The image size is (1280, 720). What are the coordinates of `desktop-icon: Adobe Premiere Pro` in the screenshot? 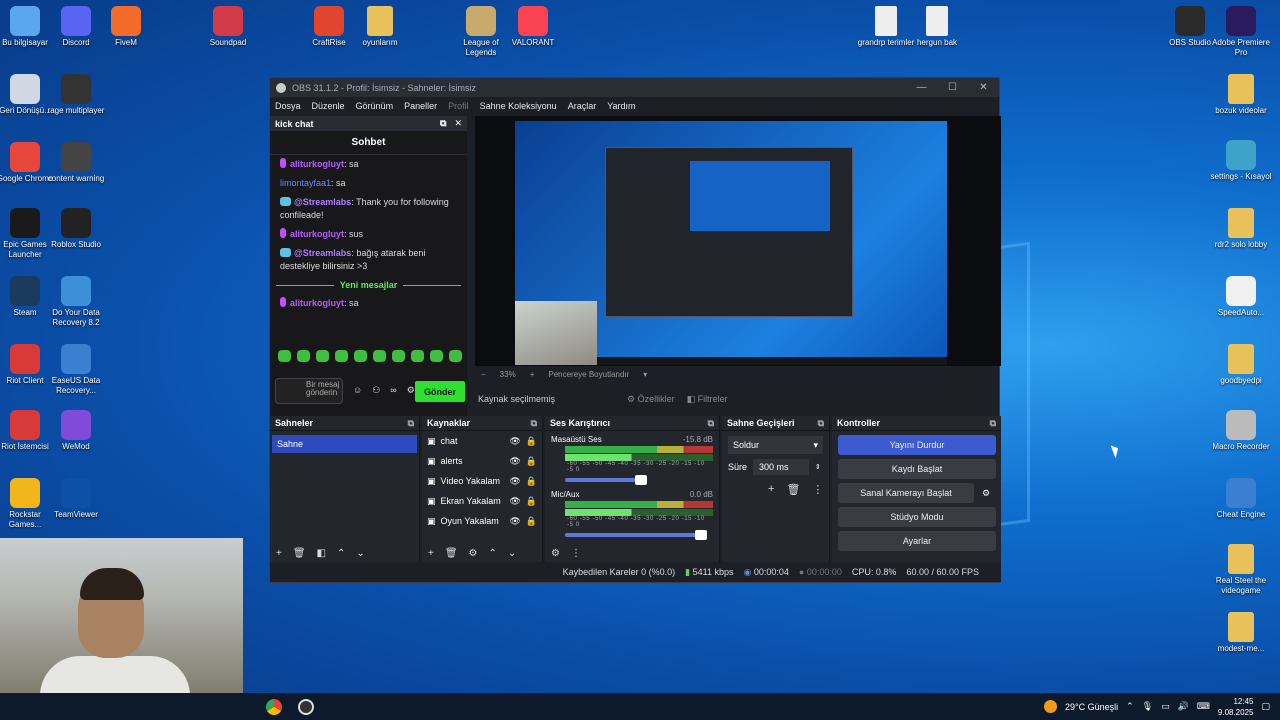 It's located at (1241, 32).